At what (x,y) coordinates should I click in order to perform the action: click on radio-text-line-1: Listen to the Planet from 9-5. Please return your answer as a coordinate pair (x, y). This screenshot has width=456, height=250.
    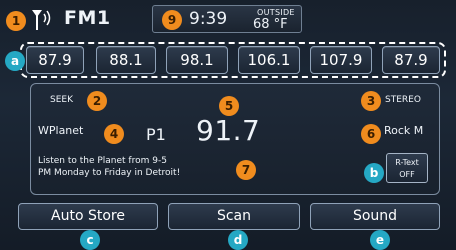
    Looking at the image, I should click on (102, 161).